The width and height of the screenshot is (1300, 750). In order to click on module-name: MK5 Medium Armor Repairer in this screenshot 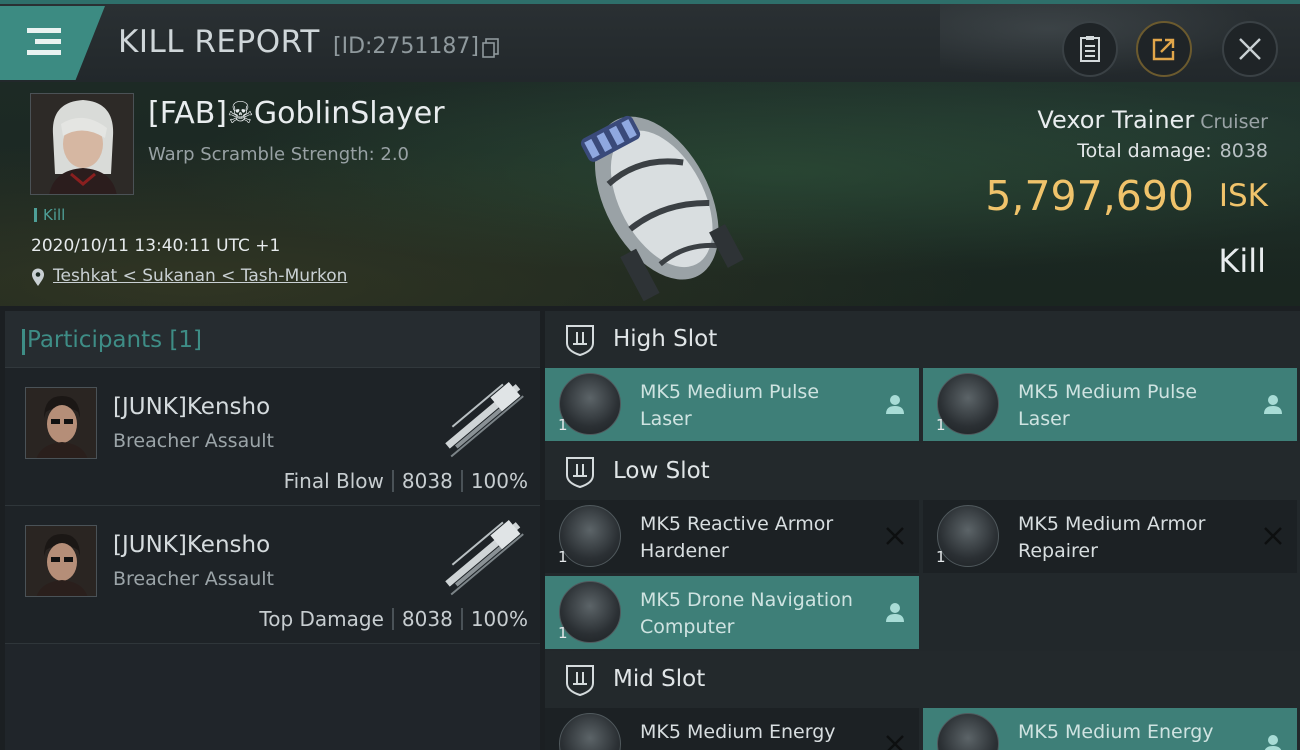, I will do `click(1112, 537)`.